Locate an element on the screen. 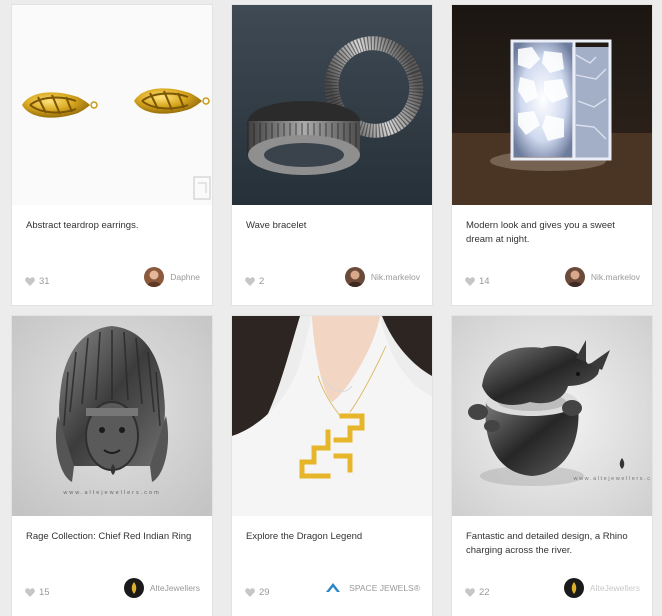  product-title: Rage Collection: Chief Red Indian Ring is located at coordinates (114, 537).